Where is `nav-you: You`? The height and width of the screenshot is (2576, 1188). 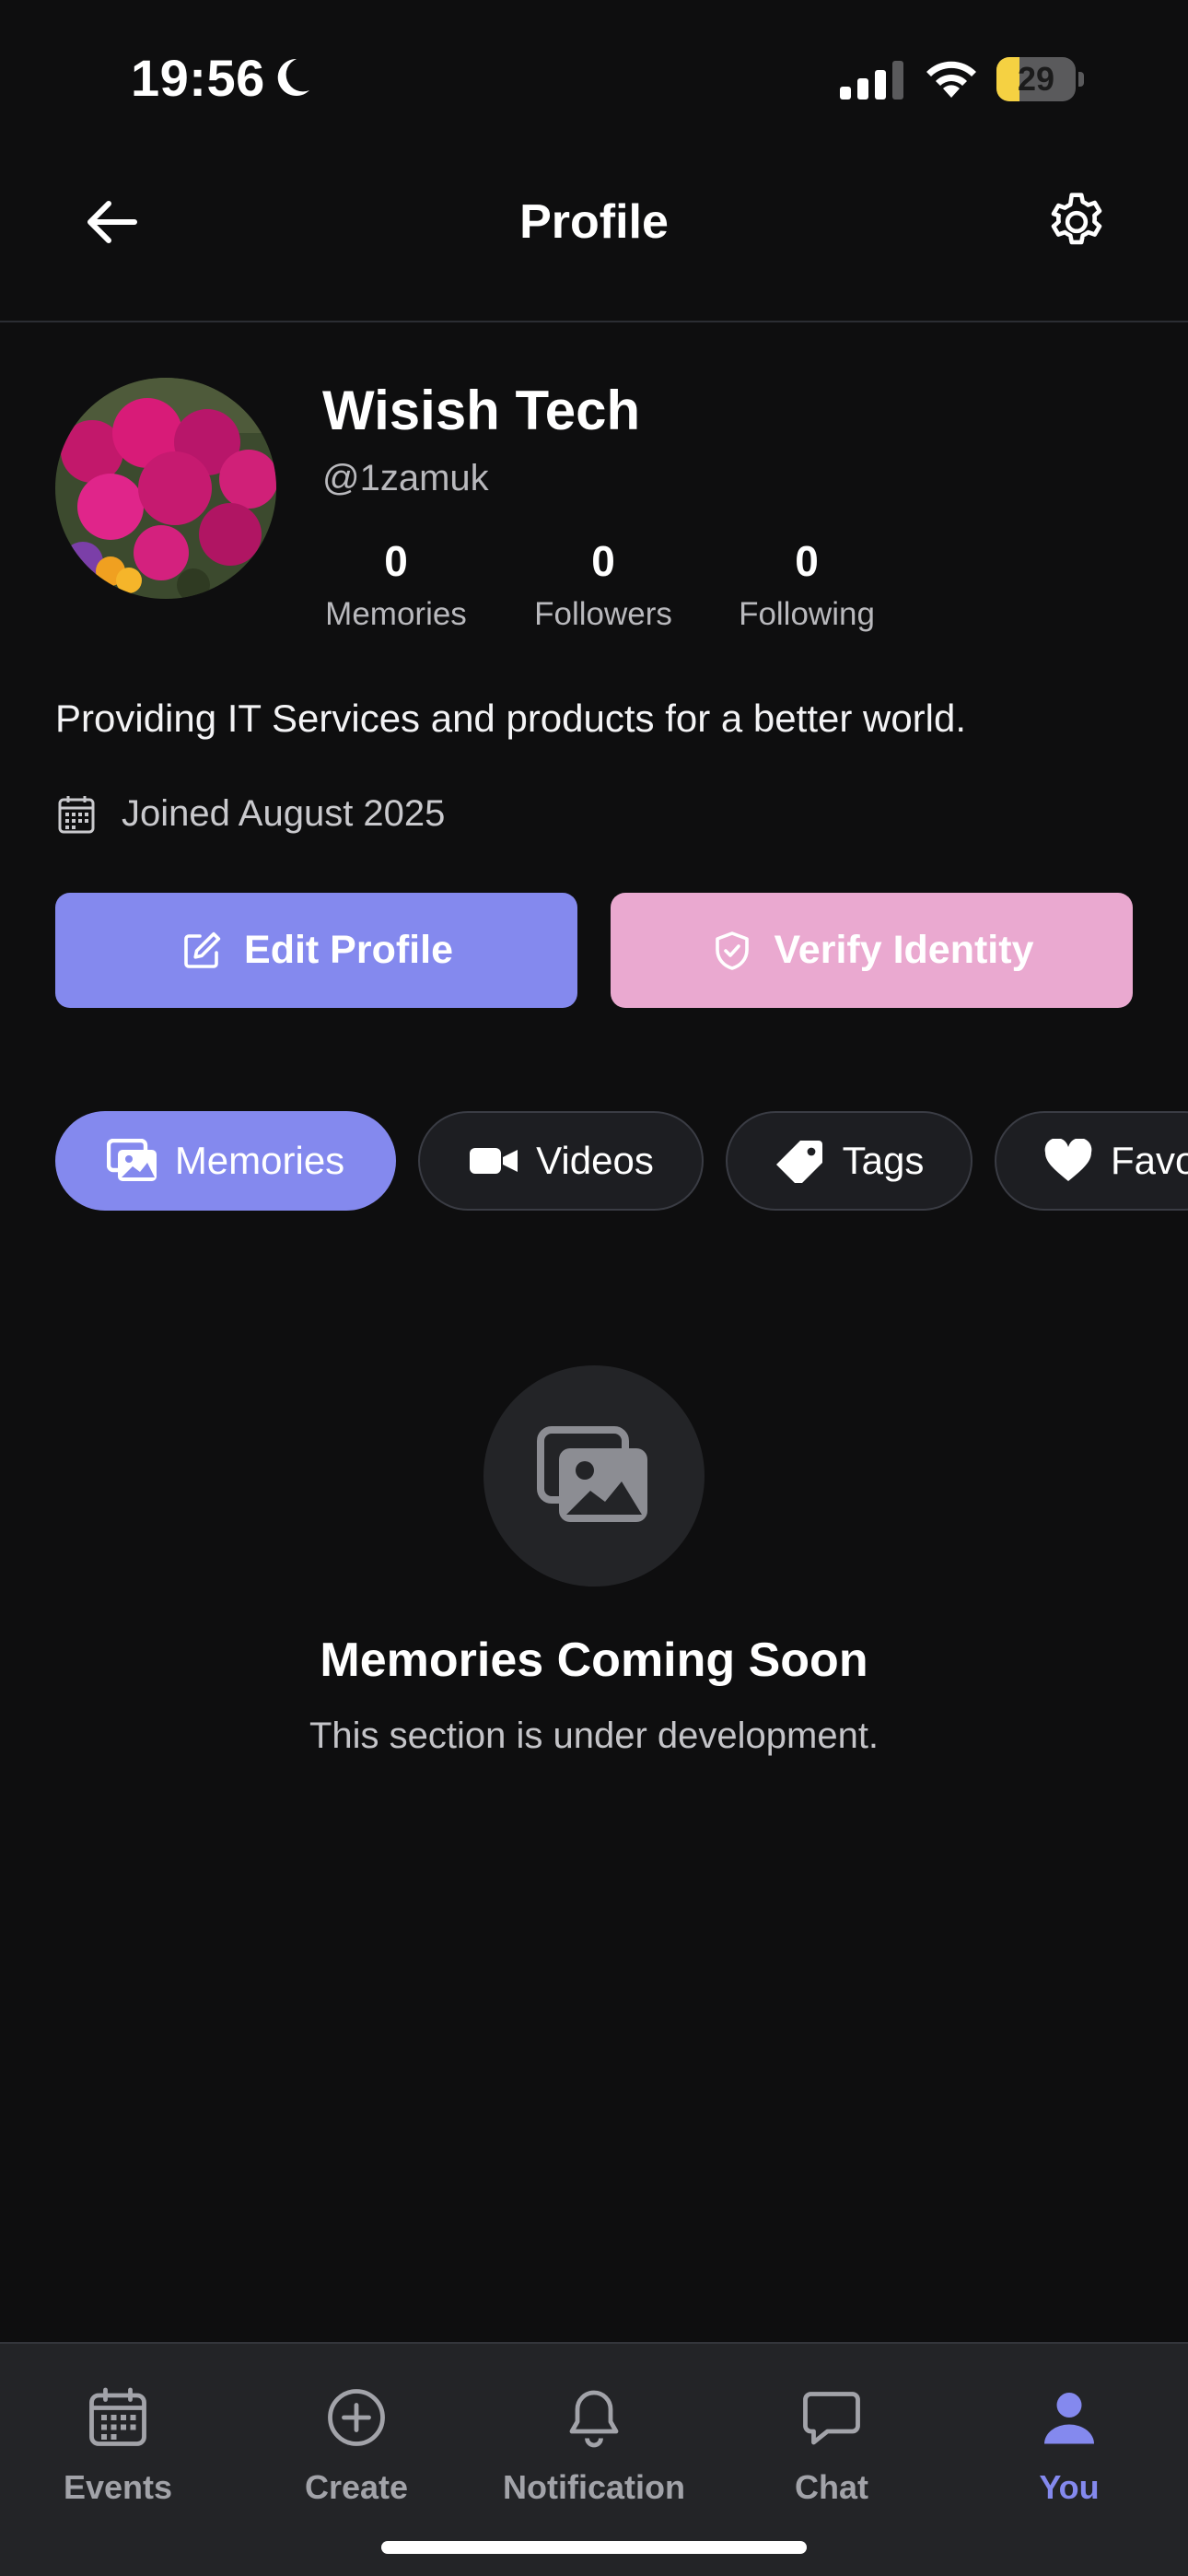
nav-you: You is located at coordinates (1069, 2446).